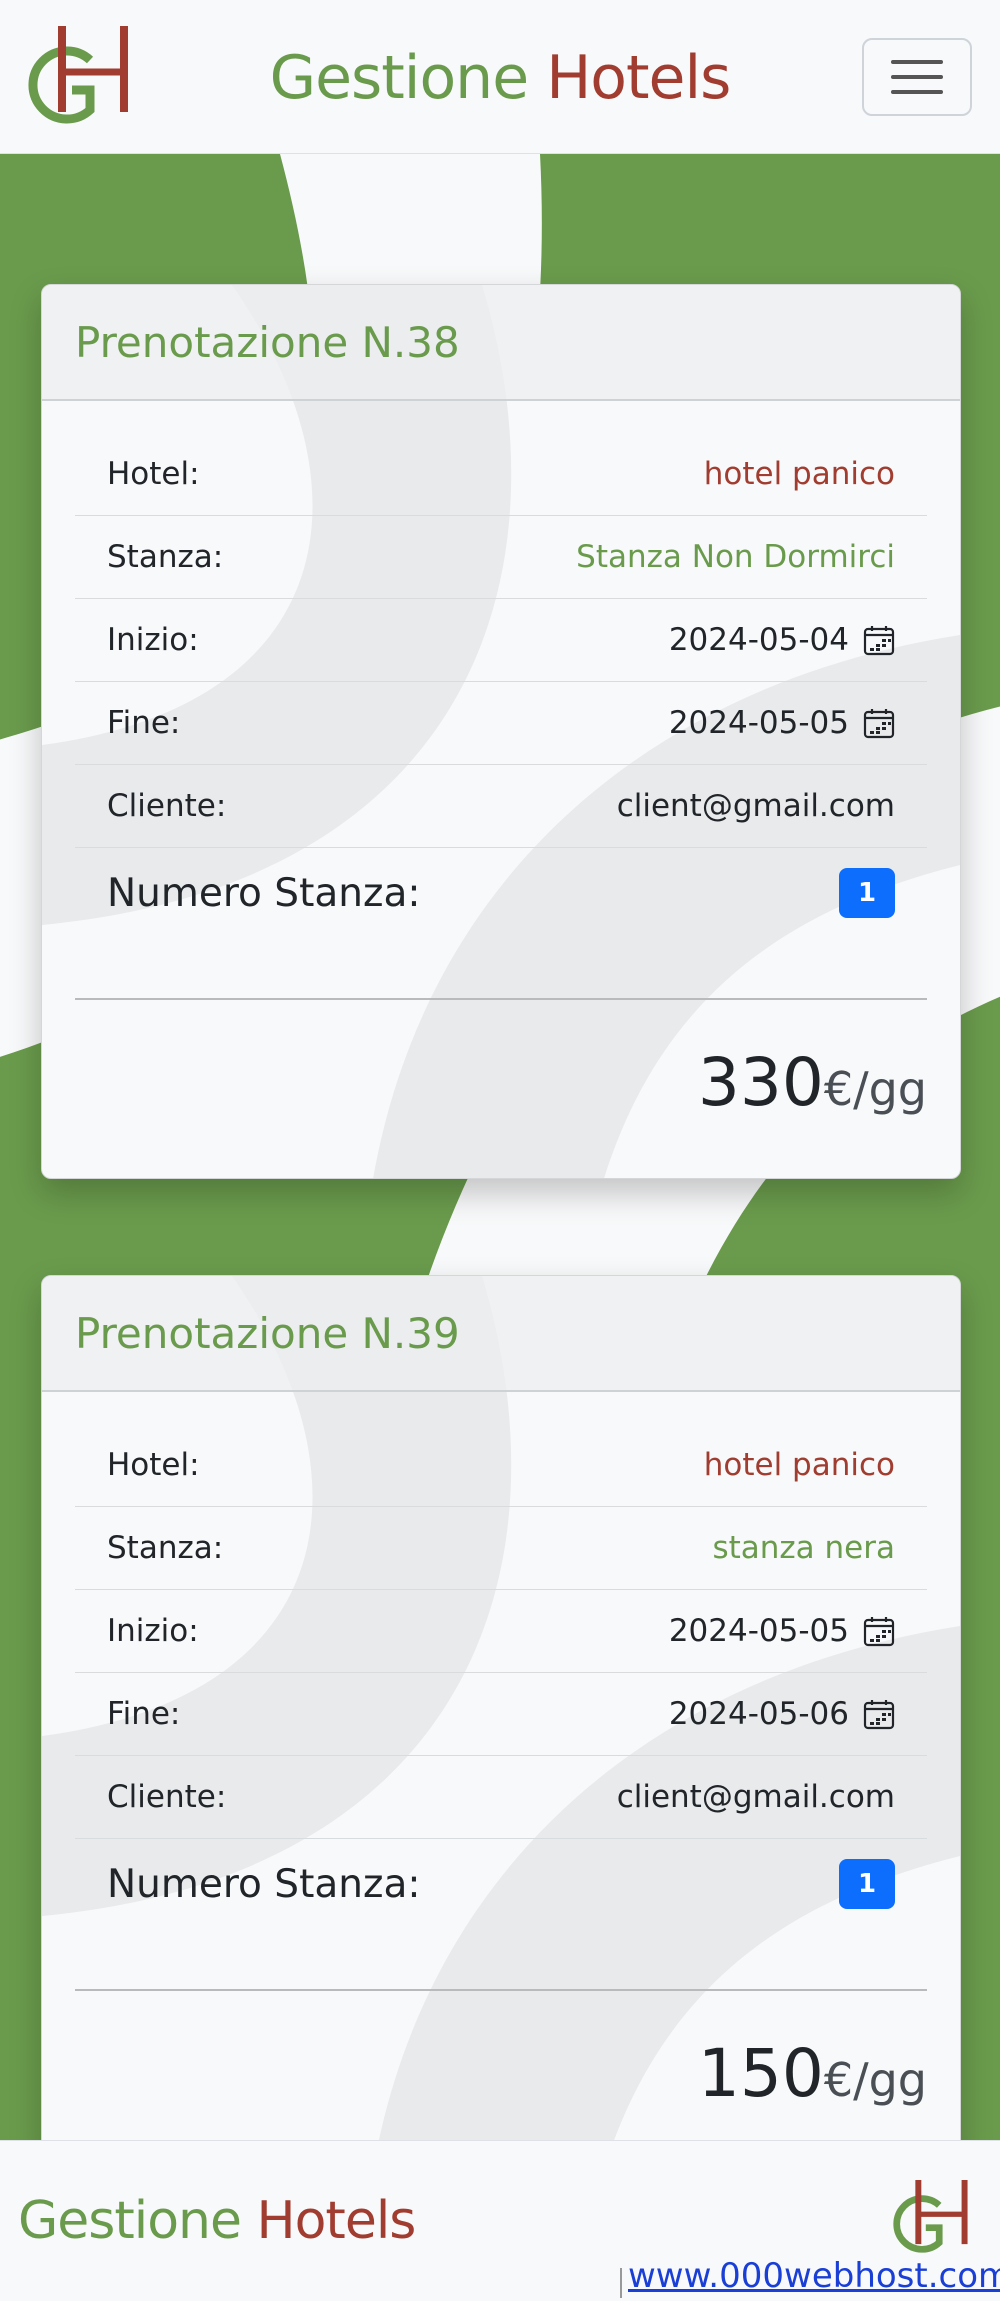 The height and width of the screenshot is (2301, 1000). What do you see at coordinates (501, 723) in the screenshot?
I see `end-date-row: Fine: 2024-05-05` at bounding box center [501, 723].